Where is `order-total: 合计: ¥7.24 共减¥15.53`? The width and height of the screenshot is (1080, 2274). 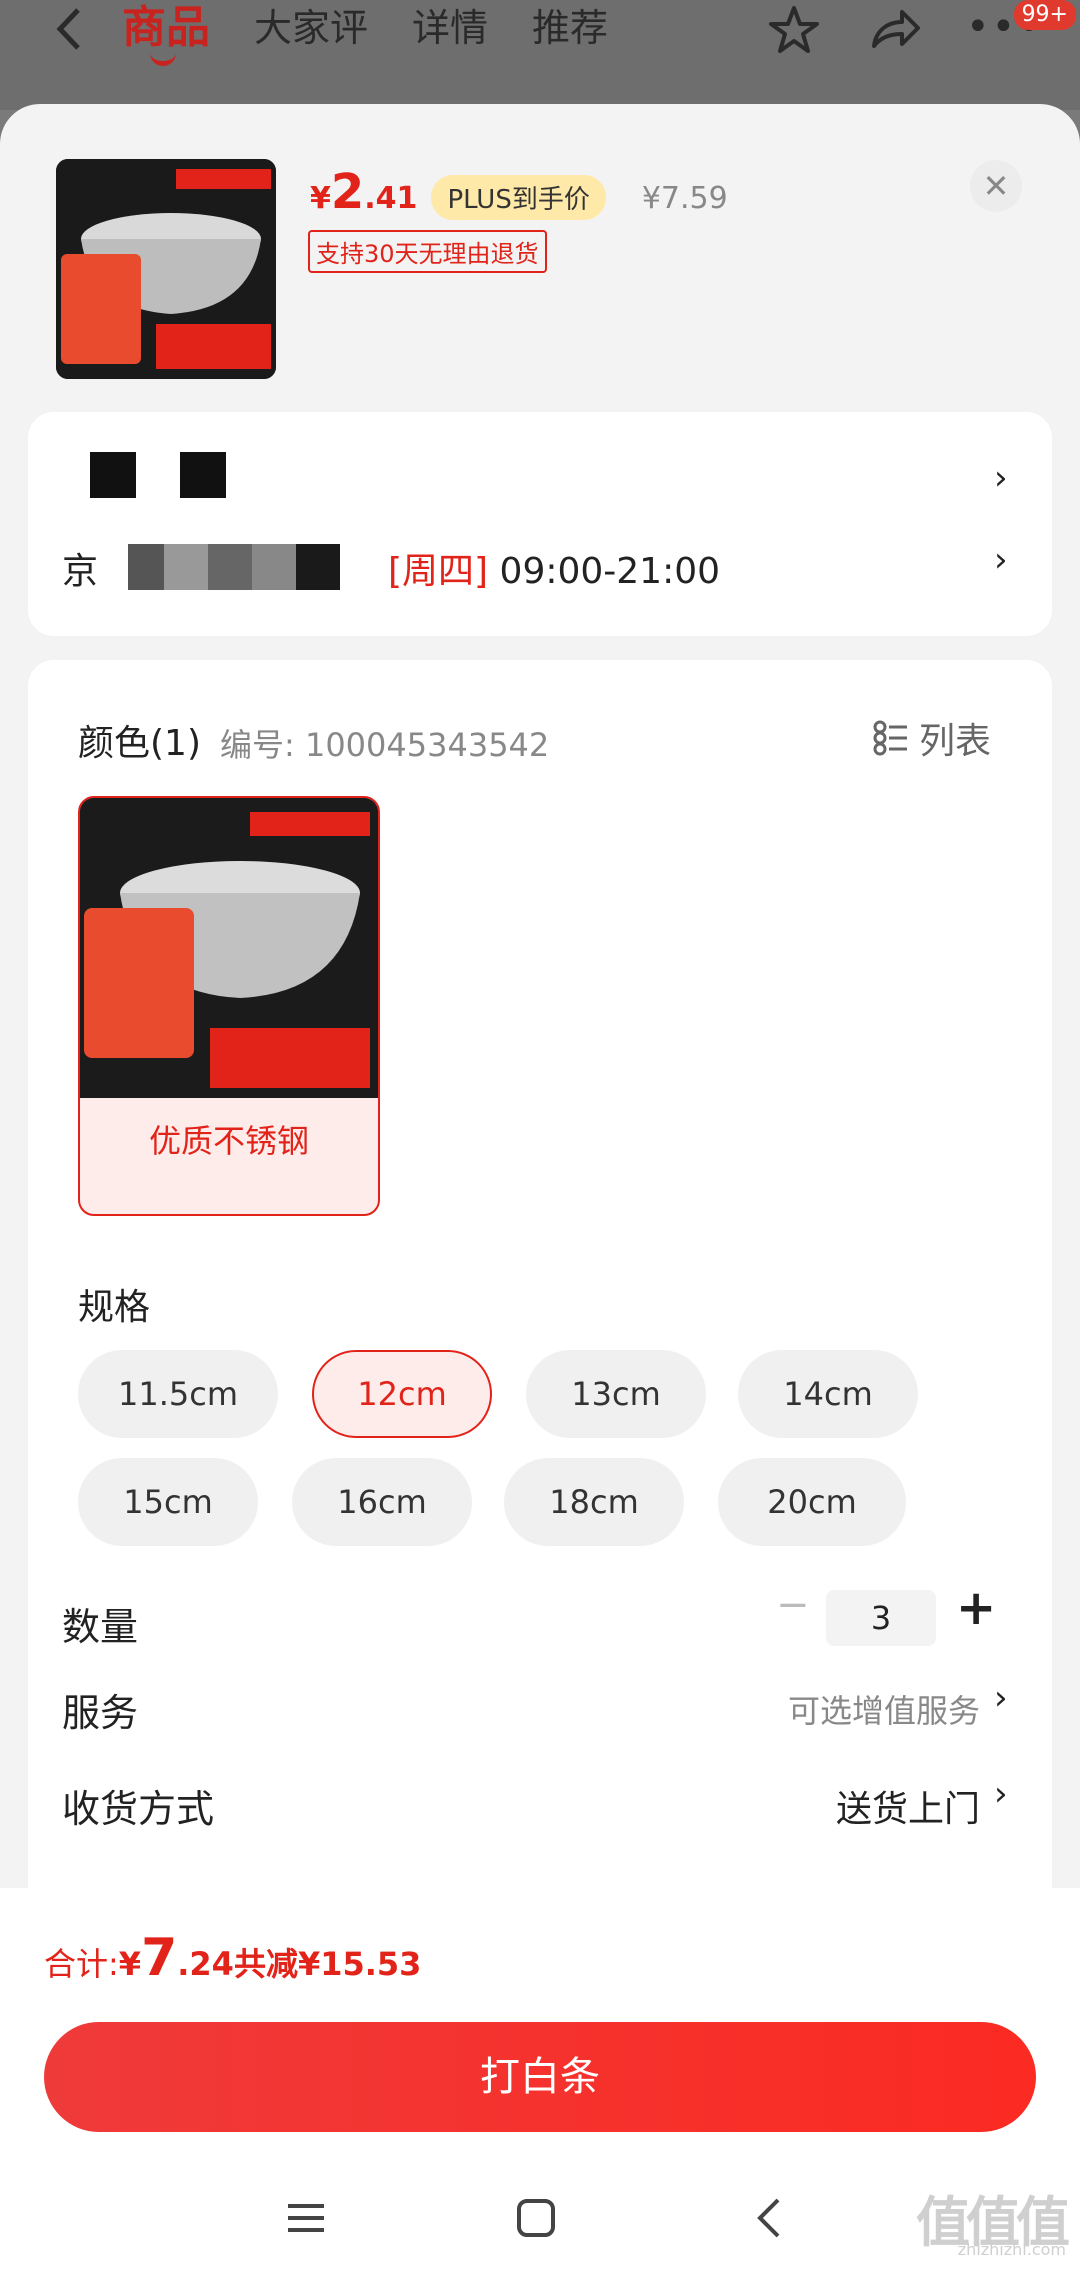 order-total: 合计: ¥7.24 共减¥15.53 is located at coordinates (233, 1958).